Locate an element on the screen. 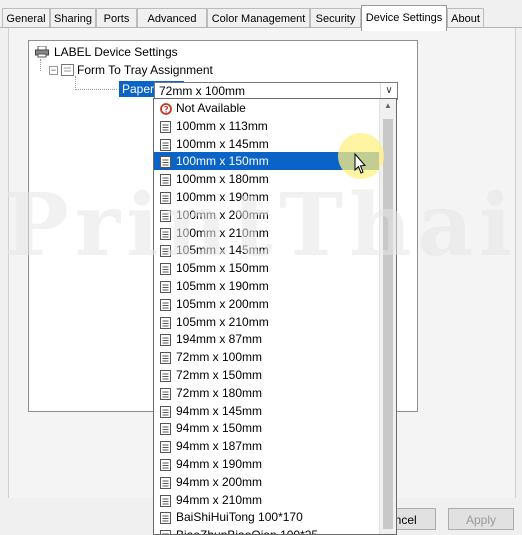 The image size is (522, 535). dropdown-option-label: Not Available is located at coordinates (211, 108).